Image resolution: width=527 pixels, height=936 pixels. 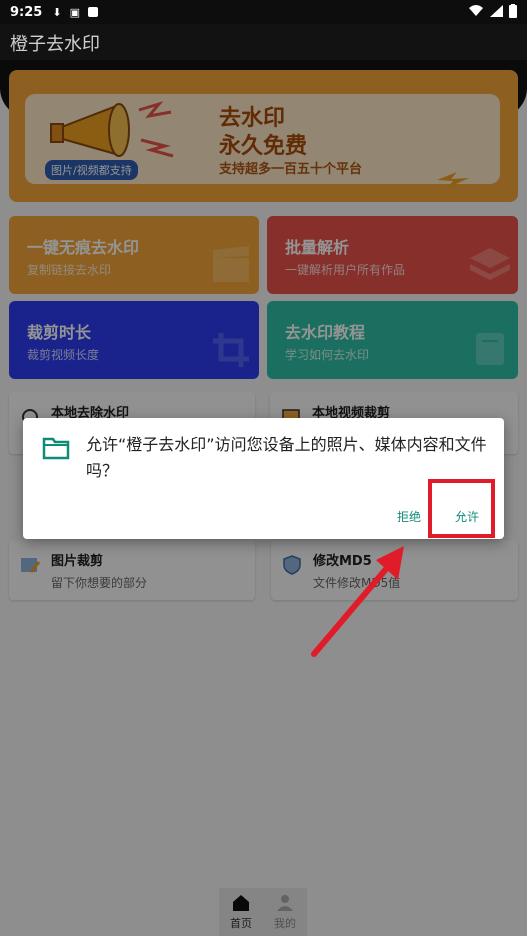 What do you see at coordinates (56, 448) in the screenshot?
I see `folder-icon` at bounding box center [56, 448].